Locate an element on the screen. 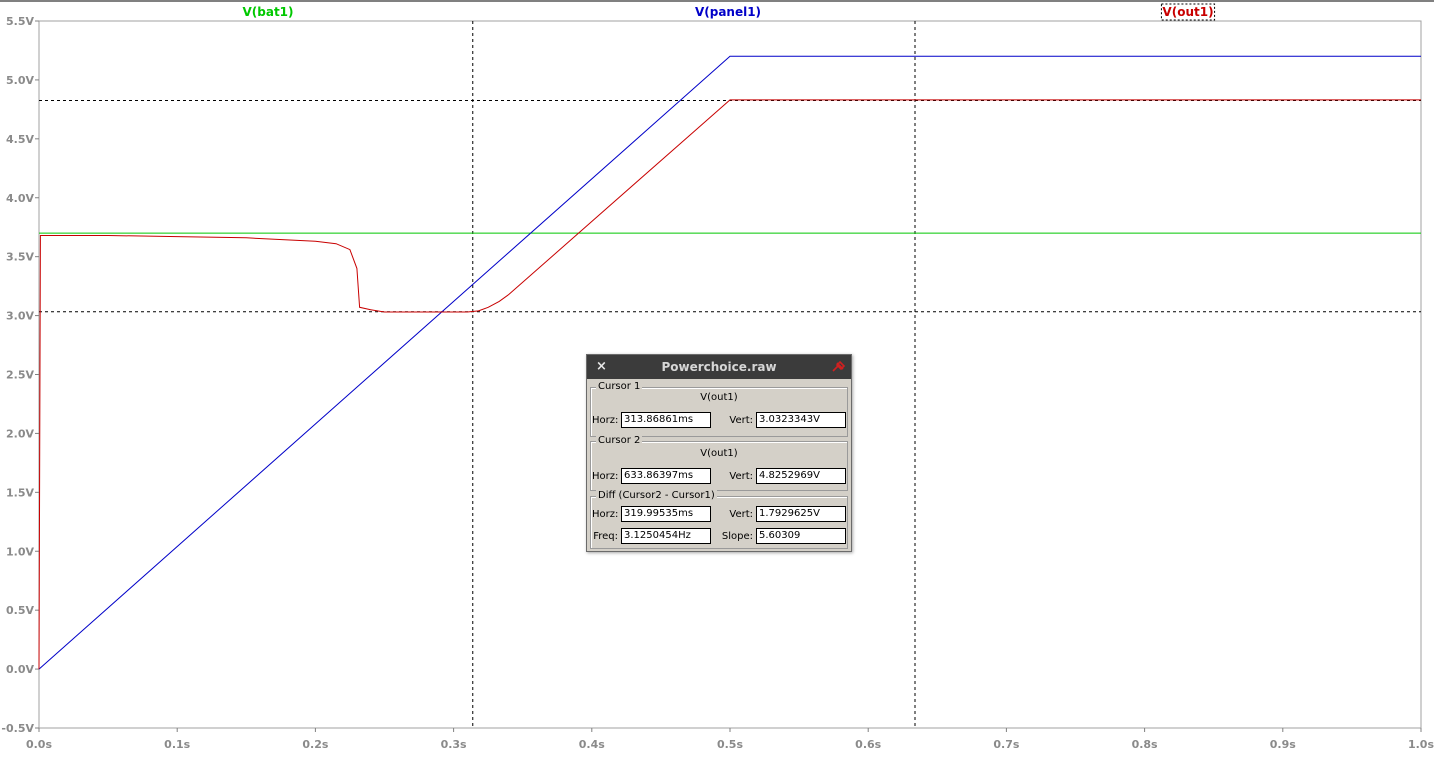 Image resolution: width=1434 pixels, height=757 pixels. cursor2-trace-name: V(out1) is located at coordinates (719, 453).